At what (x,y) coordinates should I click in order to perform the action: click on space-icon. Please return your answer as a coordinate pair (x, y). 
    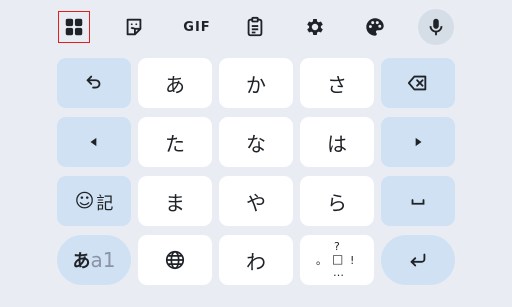
    Looking at the image, I should click on (418, 202).